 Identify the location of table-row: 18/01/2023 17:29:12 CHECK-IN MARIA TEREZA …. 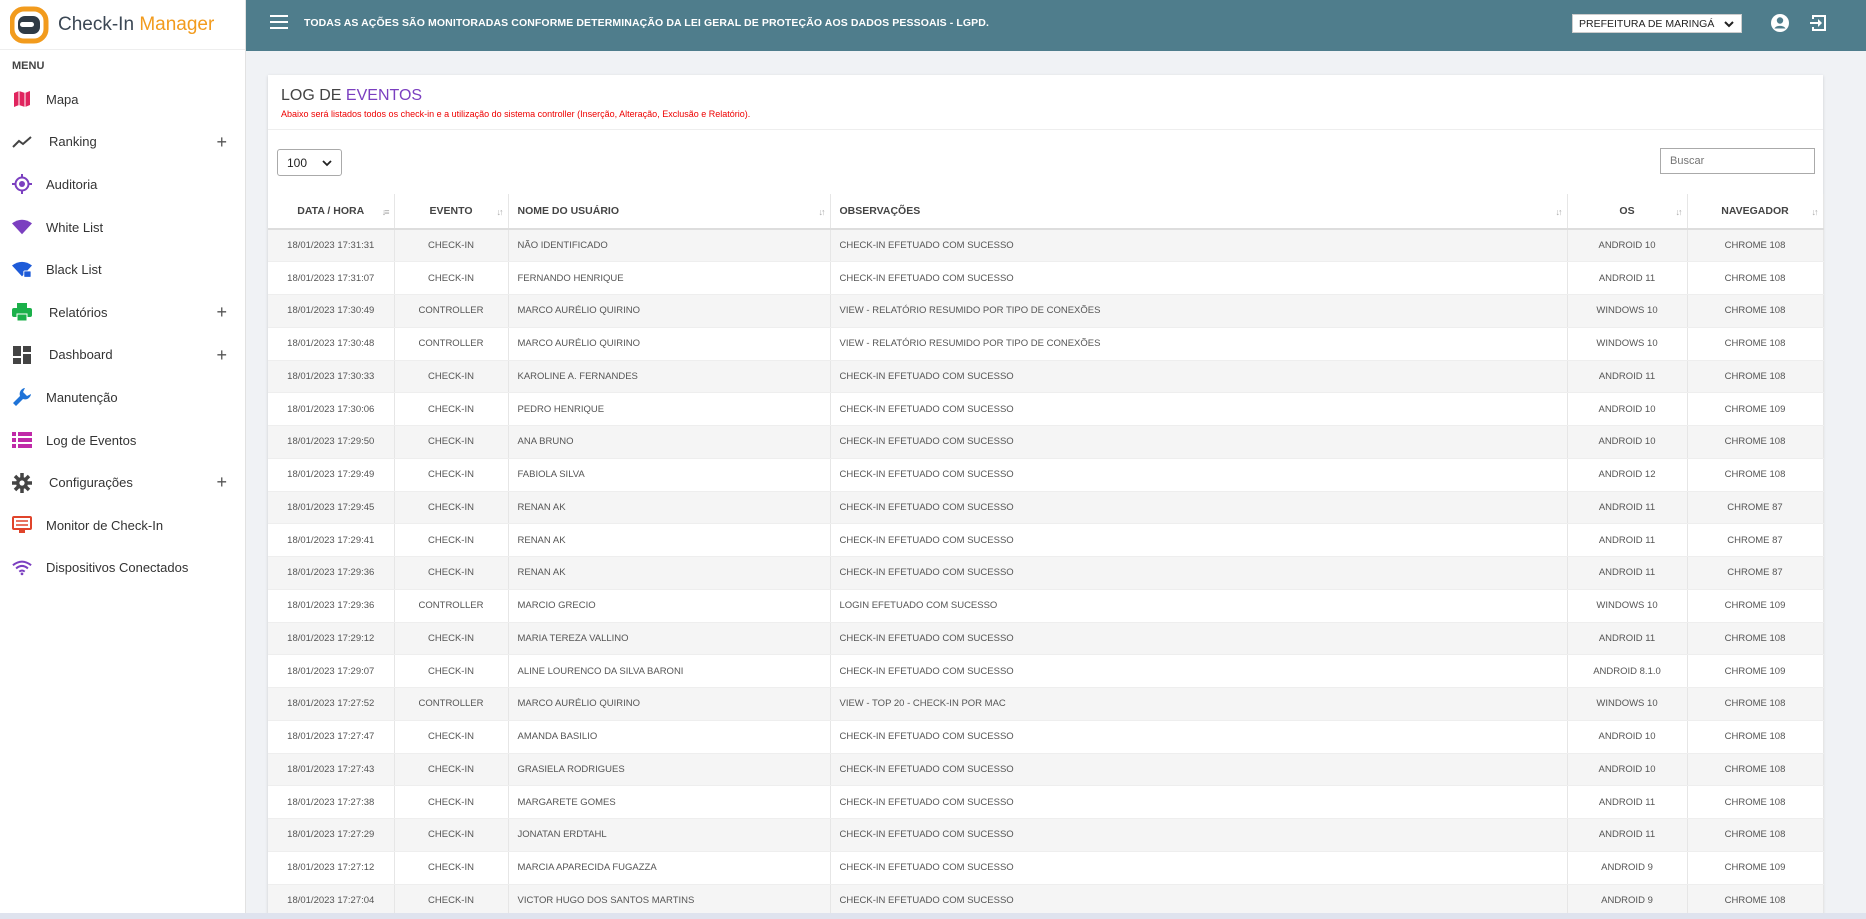
(1046, 639).